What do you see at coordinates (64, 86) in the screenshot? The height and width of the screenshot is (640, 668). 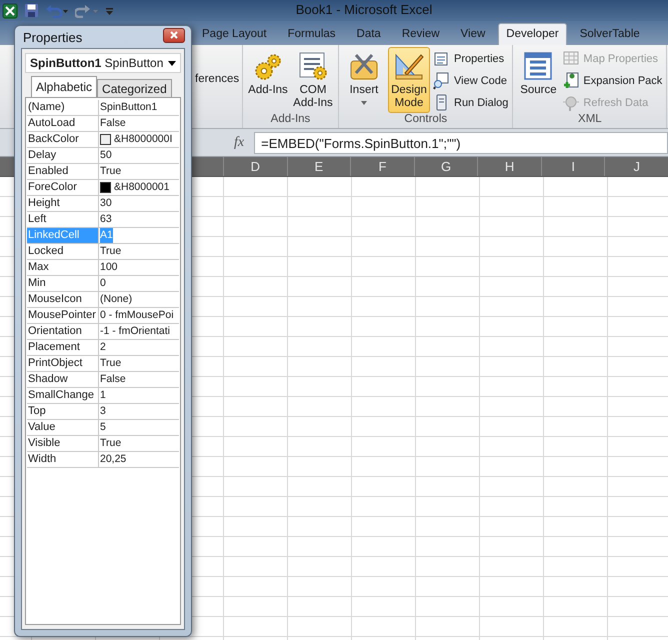 I see `tab: Alphabetic` at bounding box center [64, 86].